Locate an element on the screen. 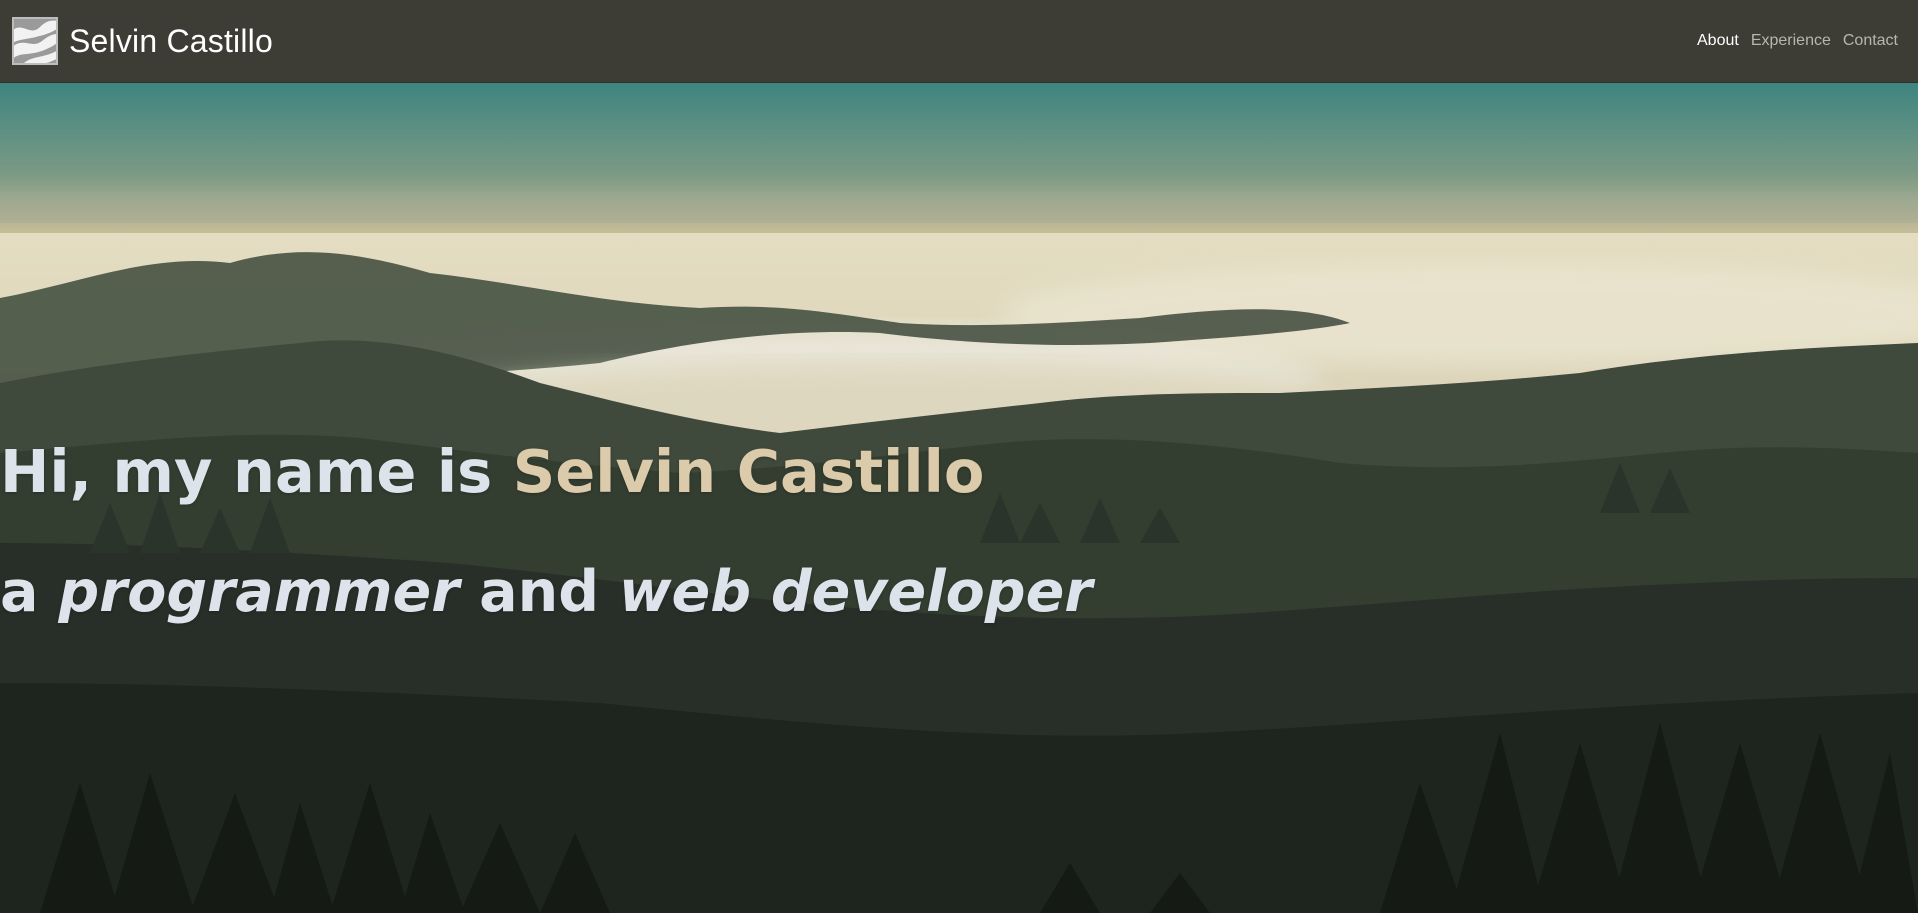 Image resolution: width=1918 pixels, height=913 pixels. hero-name: Selvin Castillo is located at coordinates (748, 471).